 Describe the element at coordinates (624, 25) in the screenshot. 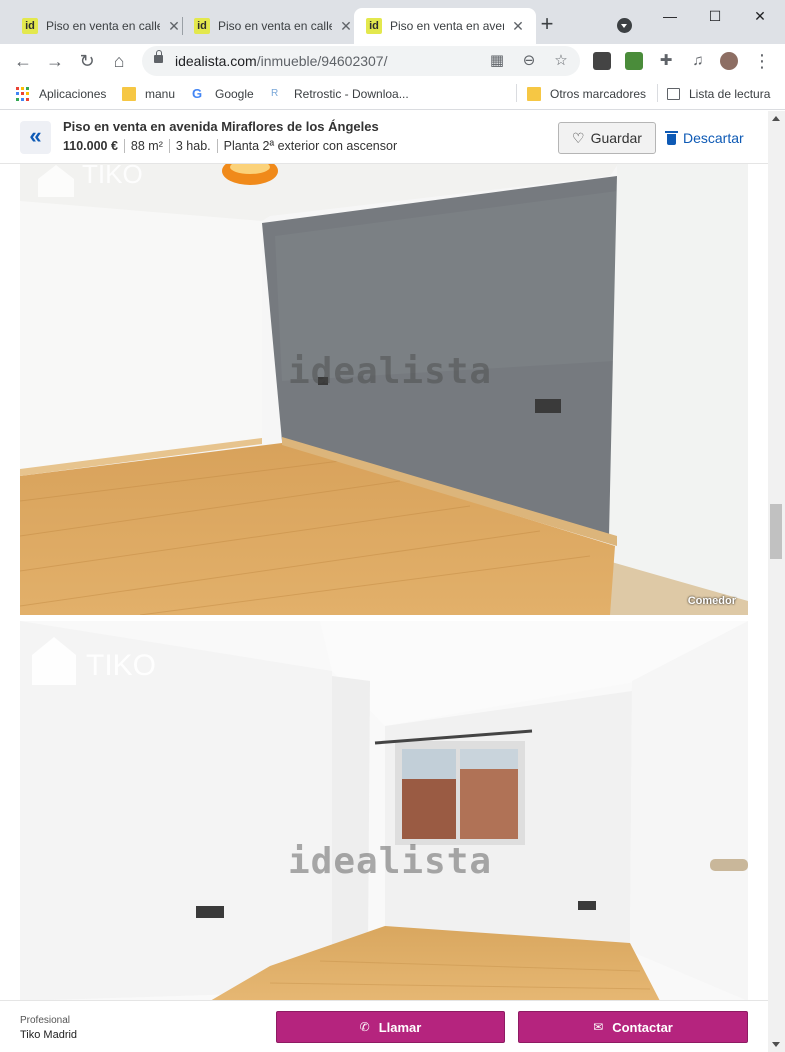

I see `tab-search-dropdown-icon` at that location.